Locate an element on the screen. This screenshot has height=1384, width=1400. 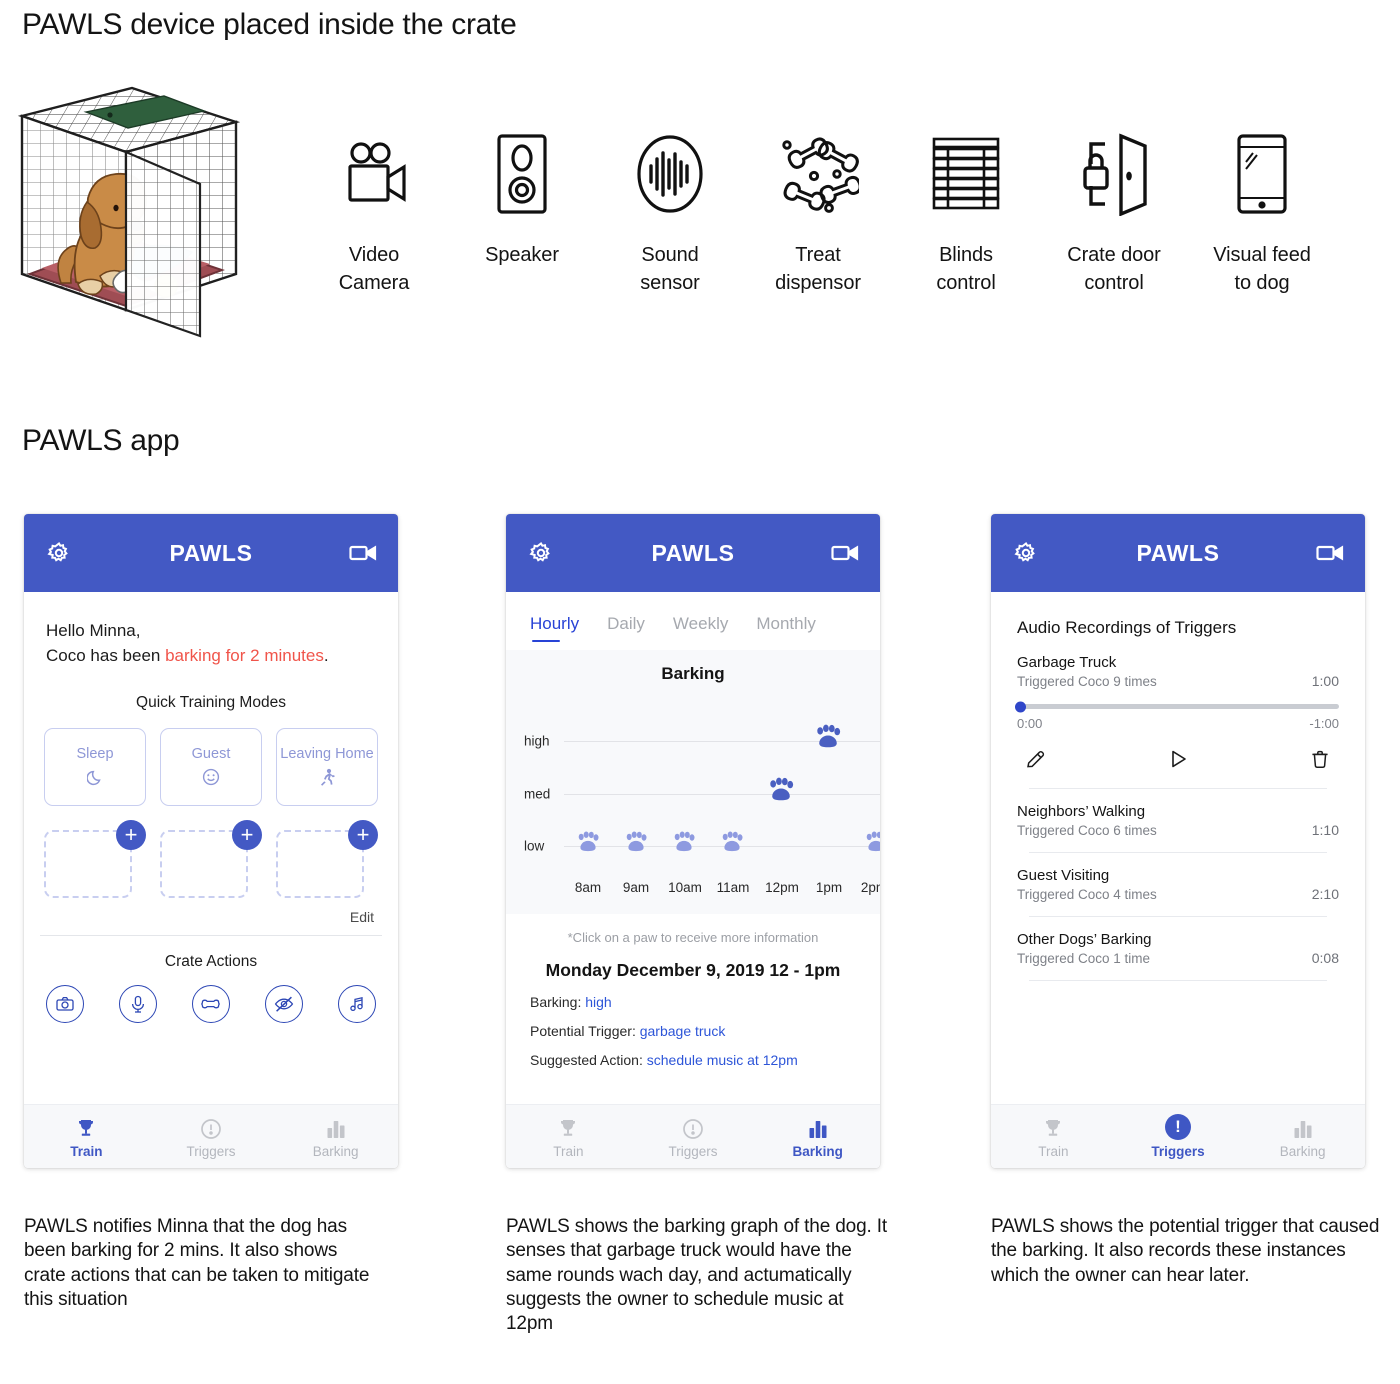
gridline-med is located at coordinates (722, 794).